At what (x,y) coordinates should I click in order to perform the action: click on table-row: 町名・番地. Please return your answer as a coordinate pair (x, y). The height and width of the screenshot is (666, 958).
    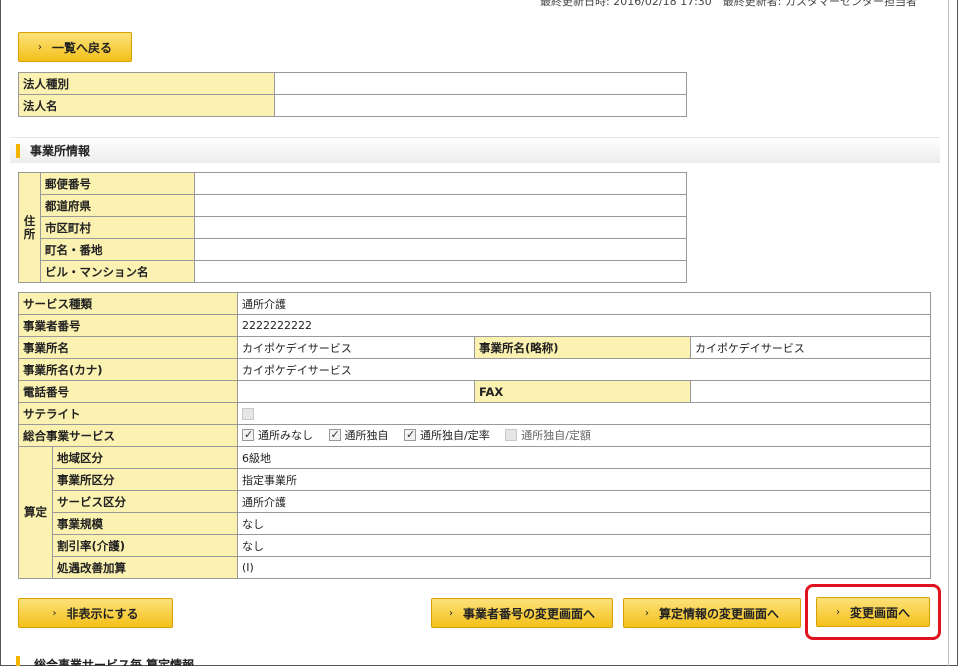
    Looking at the image, I should click on (353, 249).